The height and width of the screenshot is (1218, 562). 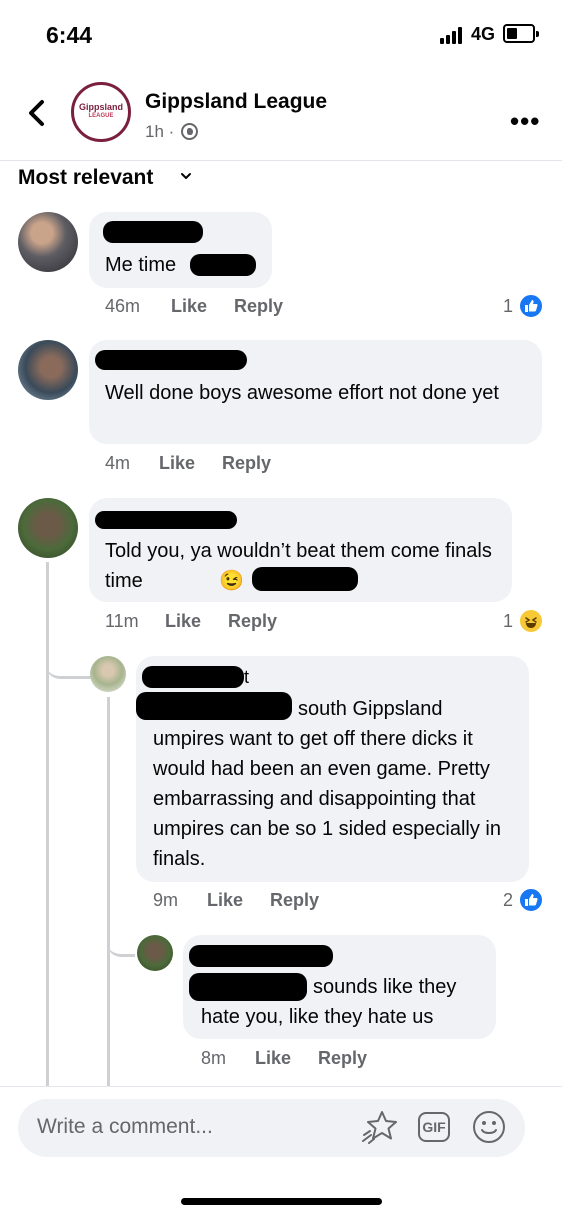 I want to click on more-options-icon: •••, so click(x=525, y=121).